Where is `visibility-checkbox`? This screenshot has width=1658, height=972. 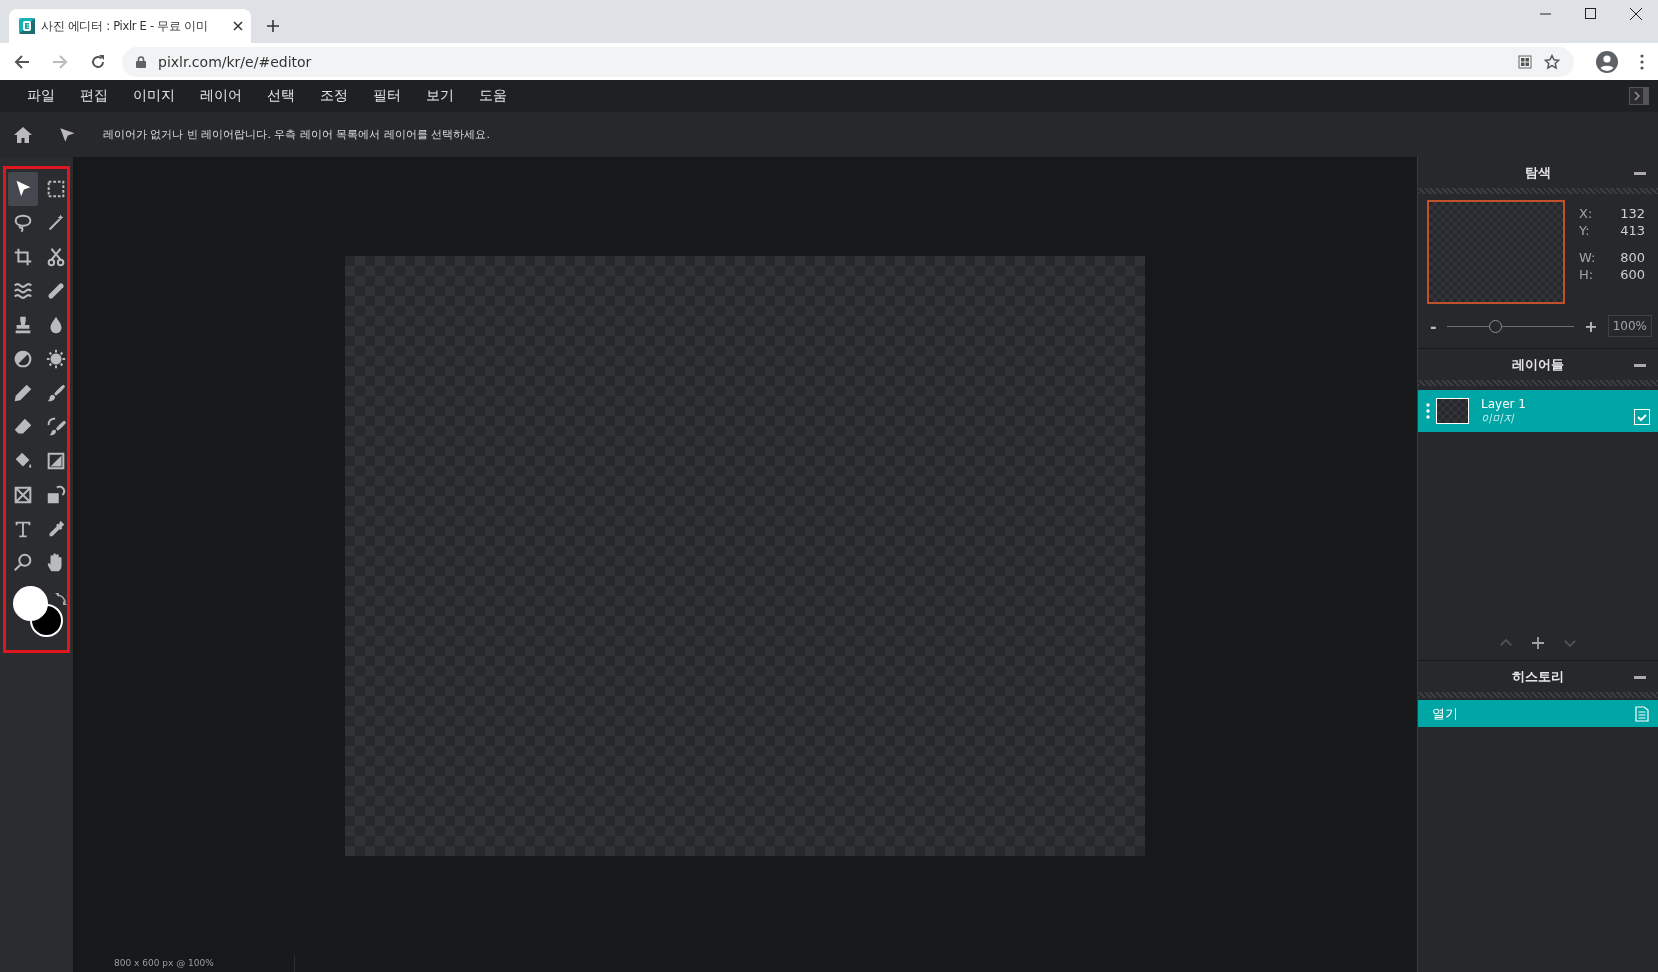
visibility-checkbox is located at coordinates (1642, 417).